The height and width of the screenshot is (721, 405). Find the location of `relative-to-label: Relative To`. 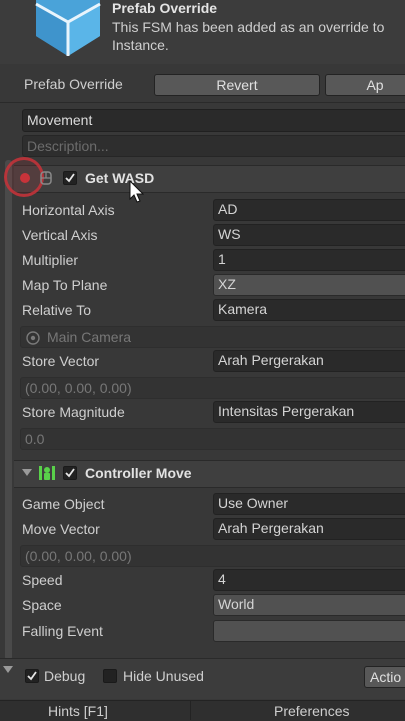

relative-to-label: Relative To is located at coordinates (57, 310).